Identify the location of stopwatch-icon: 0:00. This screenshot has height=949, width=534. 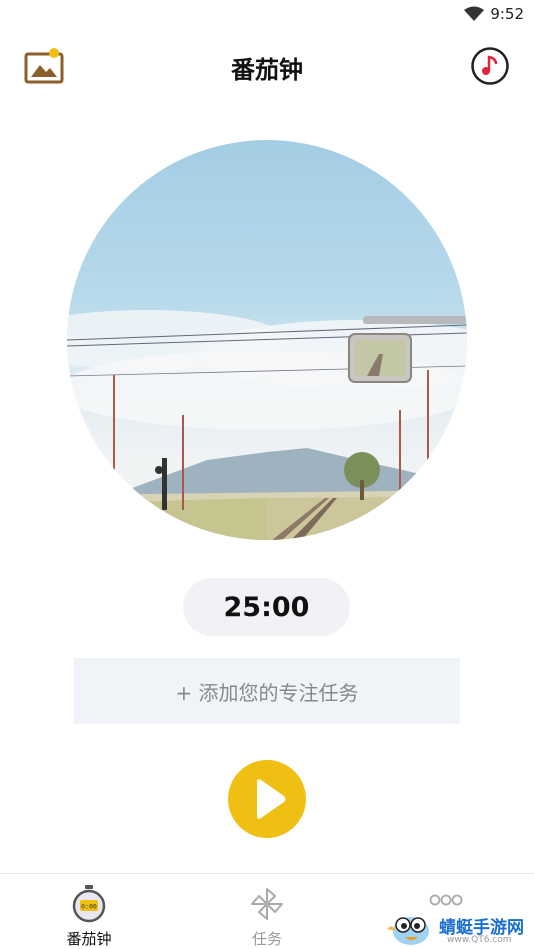
(89, 904).